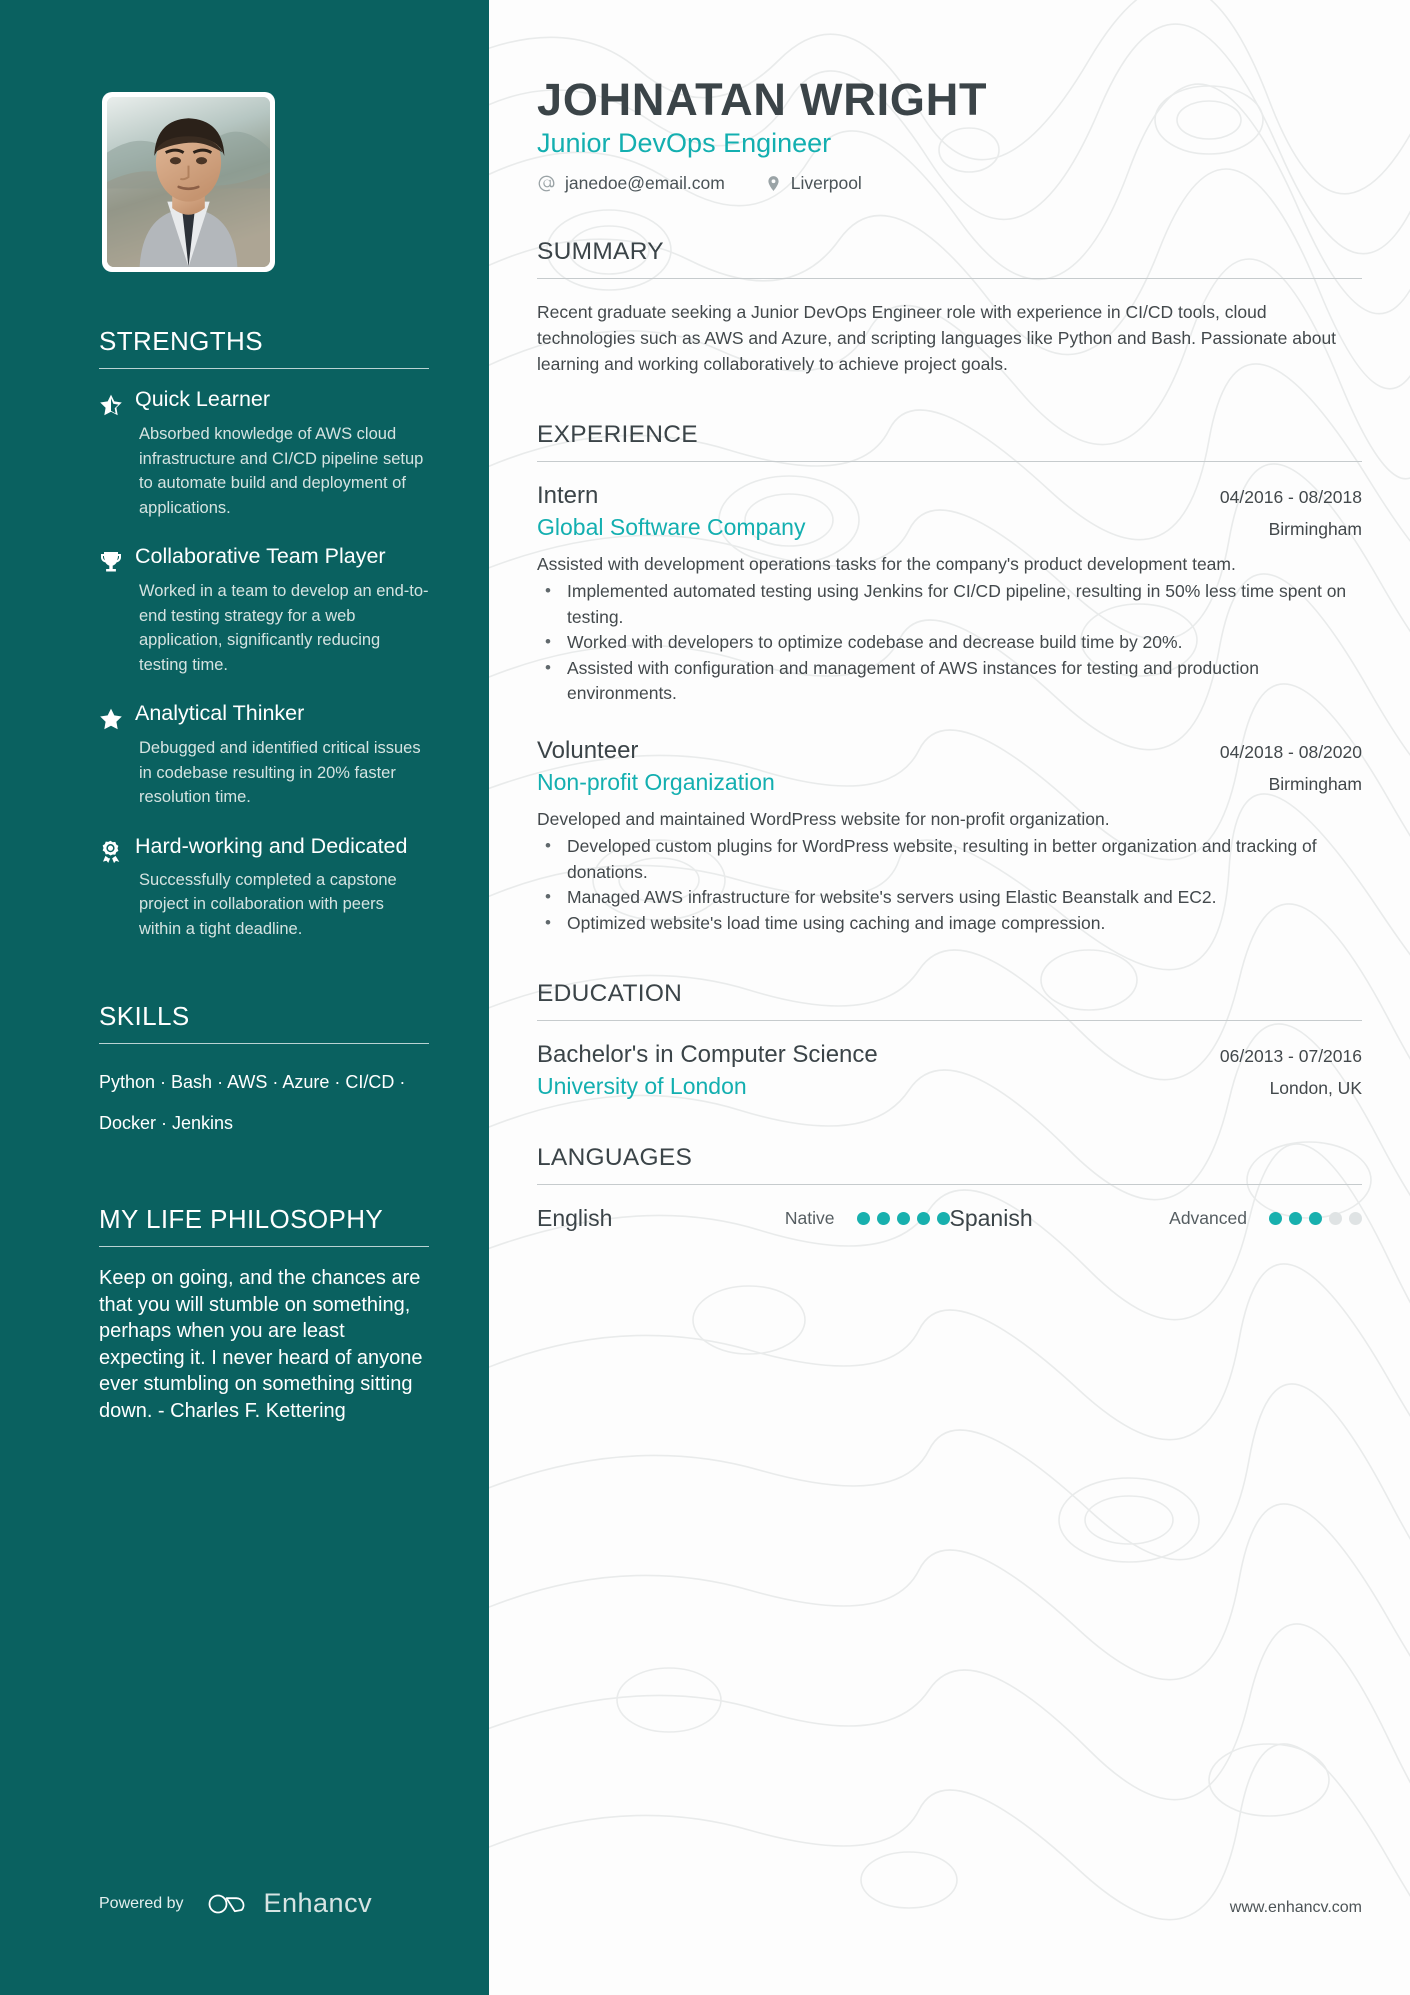 The height and width of the screenshot is (1995, 1410). Describe the element at coordinates (610, 994) in the screenshot. I see `education-heading: EDUCATION` at that location.